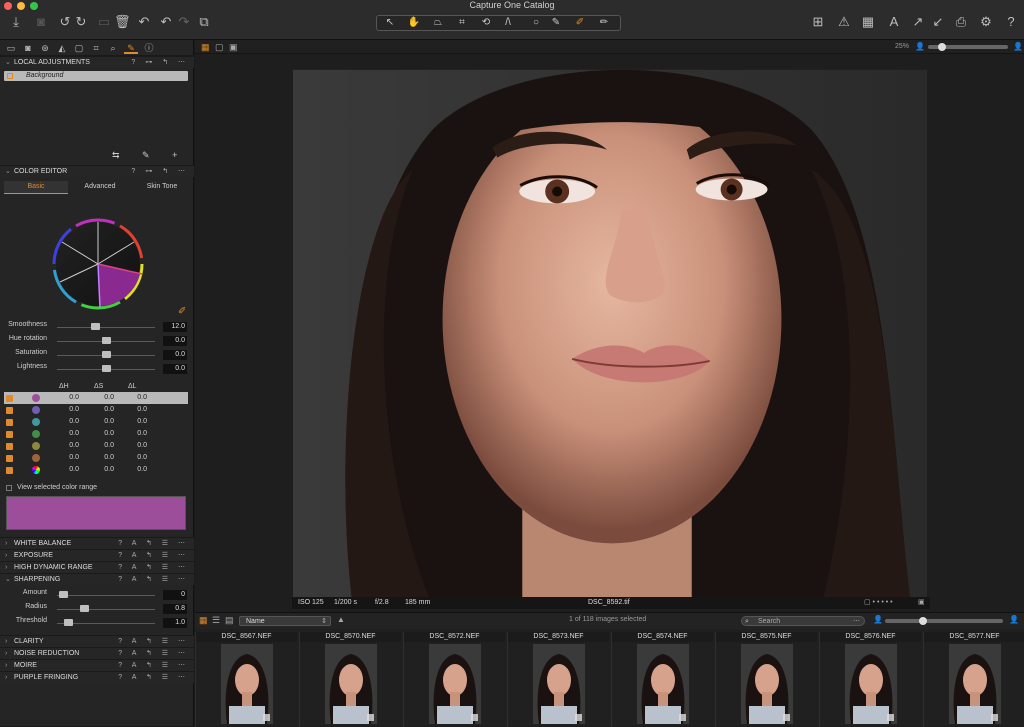 This screenshot has height=727, width=1024. Describe the element at coordinates (79, 48) in the screenshot. I see `lens-tab-icon: ▢` at that location.